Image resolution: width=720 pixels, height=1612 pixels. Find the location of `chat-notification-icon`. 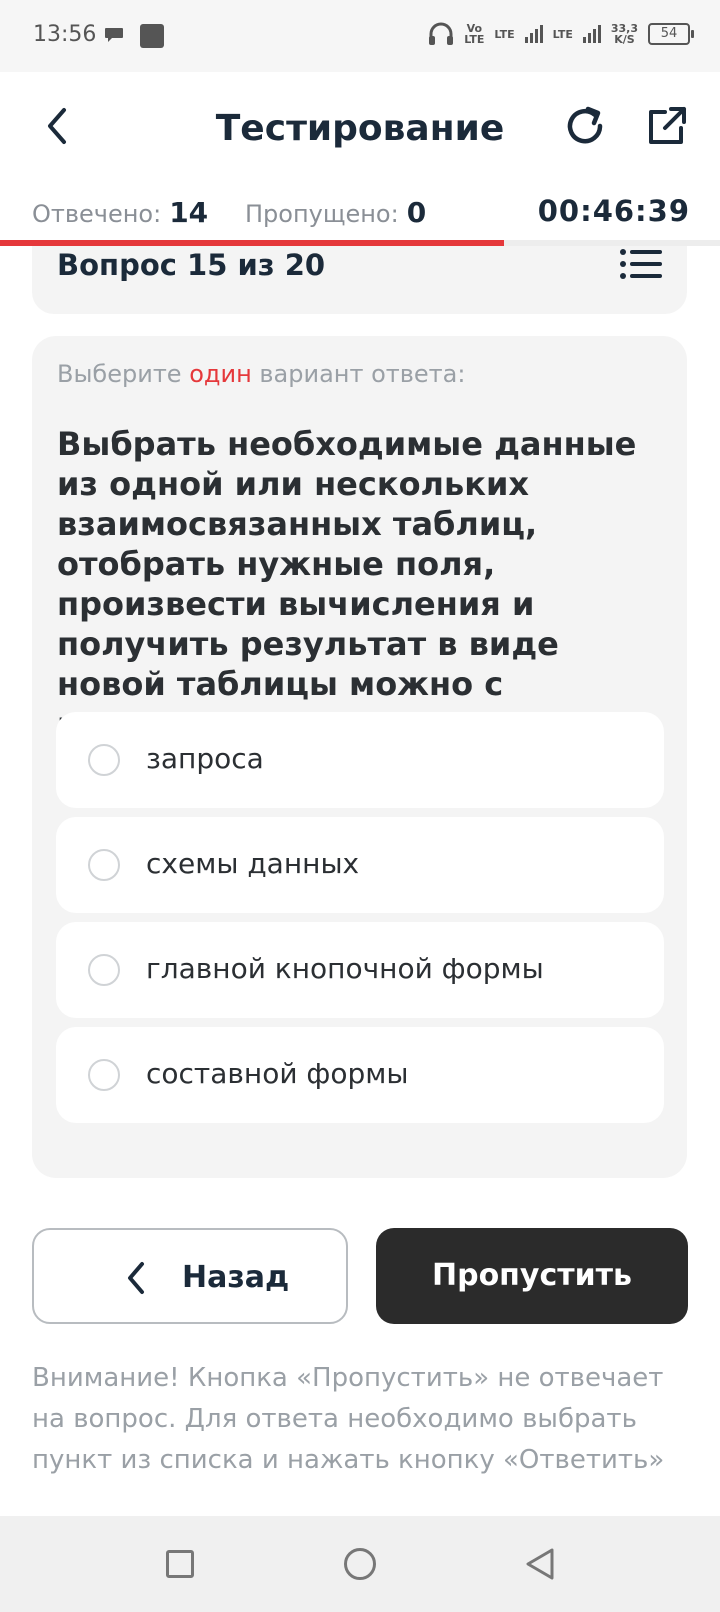

chat-notification-icon is located at coordinates (114, 35).